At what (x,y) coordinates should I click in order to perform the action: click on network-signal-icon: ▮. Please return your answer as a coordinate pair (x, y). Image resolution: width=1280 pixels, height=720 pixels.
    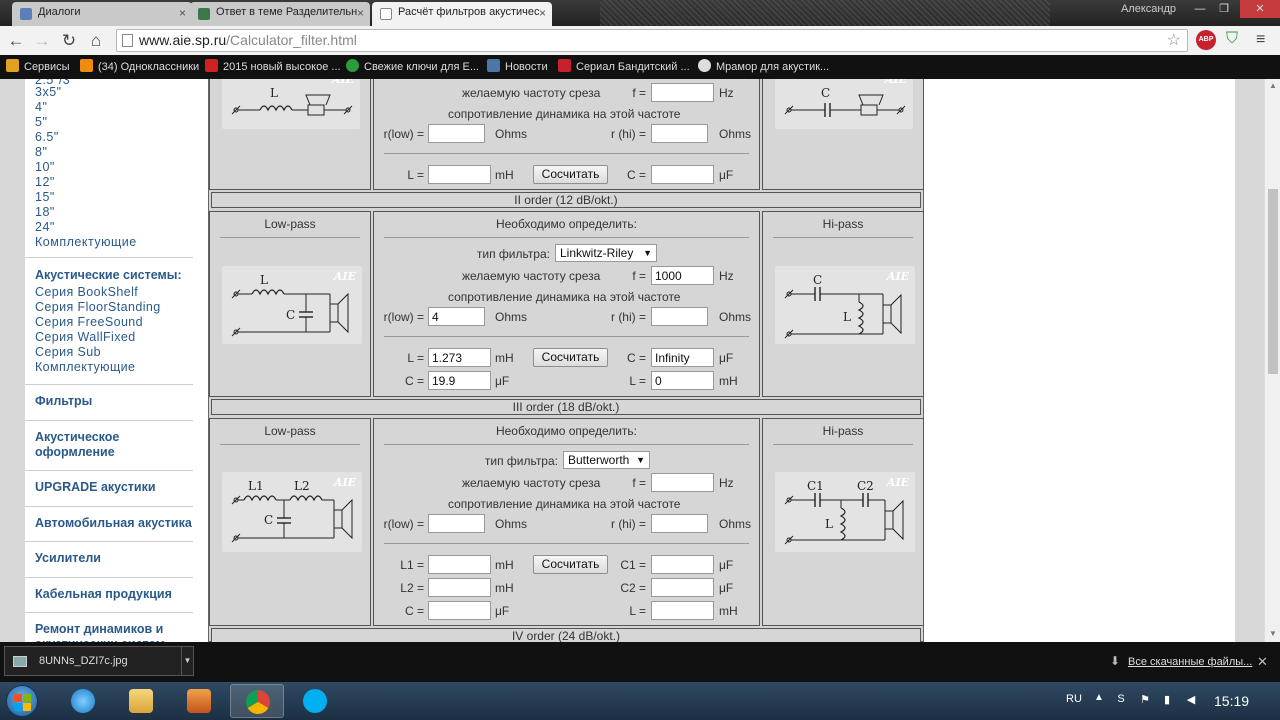
    Looking at the image, I should click on (1167, 700).